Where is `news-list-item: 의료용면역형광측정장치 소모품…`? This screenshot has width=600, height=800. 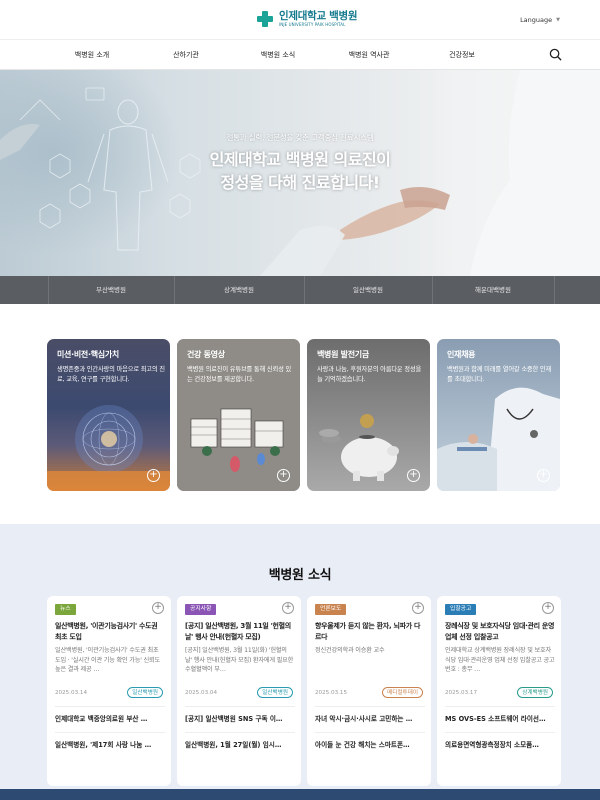
news-list-item: 의료용면역형광측정장치 소모품… is located at coordinates (500, 744).